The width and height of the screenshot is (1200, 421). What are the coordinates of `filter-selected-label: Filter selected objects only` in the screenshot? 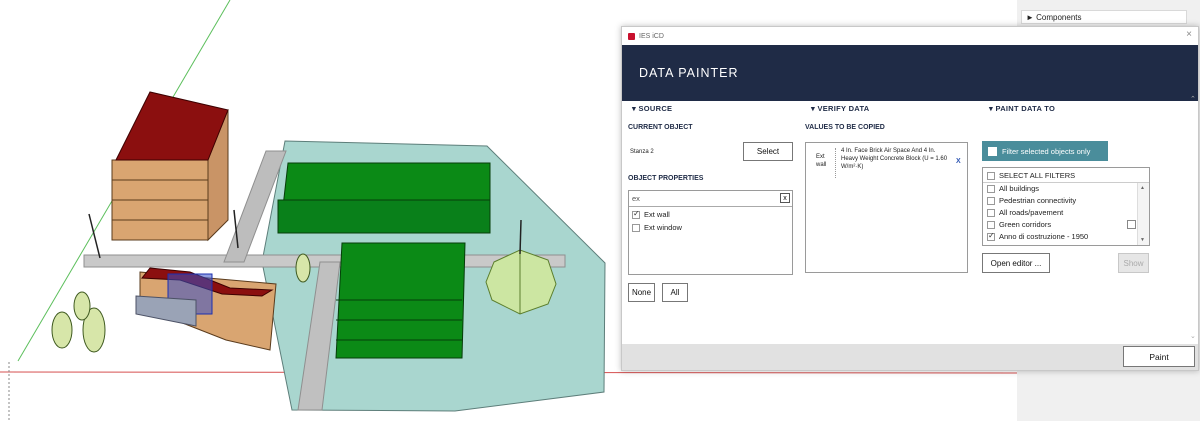 It's located at (1046, 151).